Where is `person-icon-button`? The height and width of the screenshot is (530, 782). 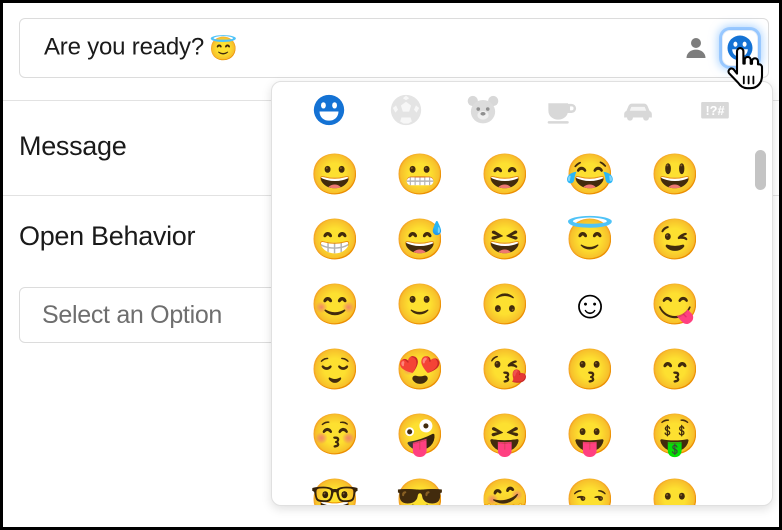 person-icon-button is located at coordinates (696, 48).